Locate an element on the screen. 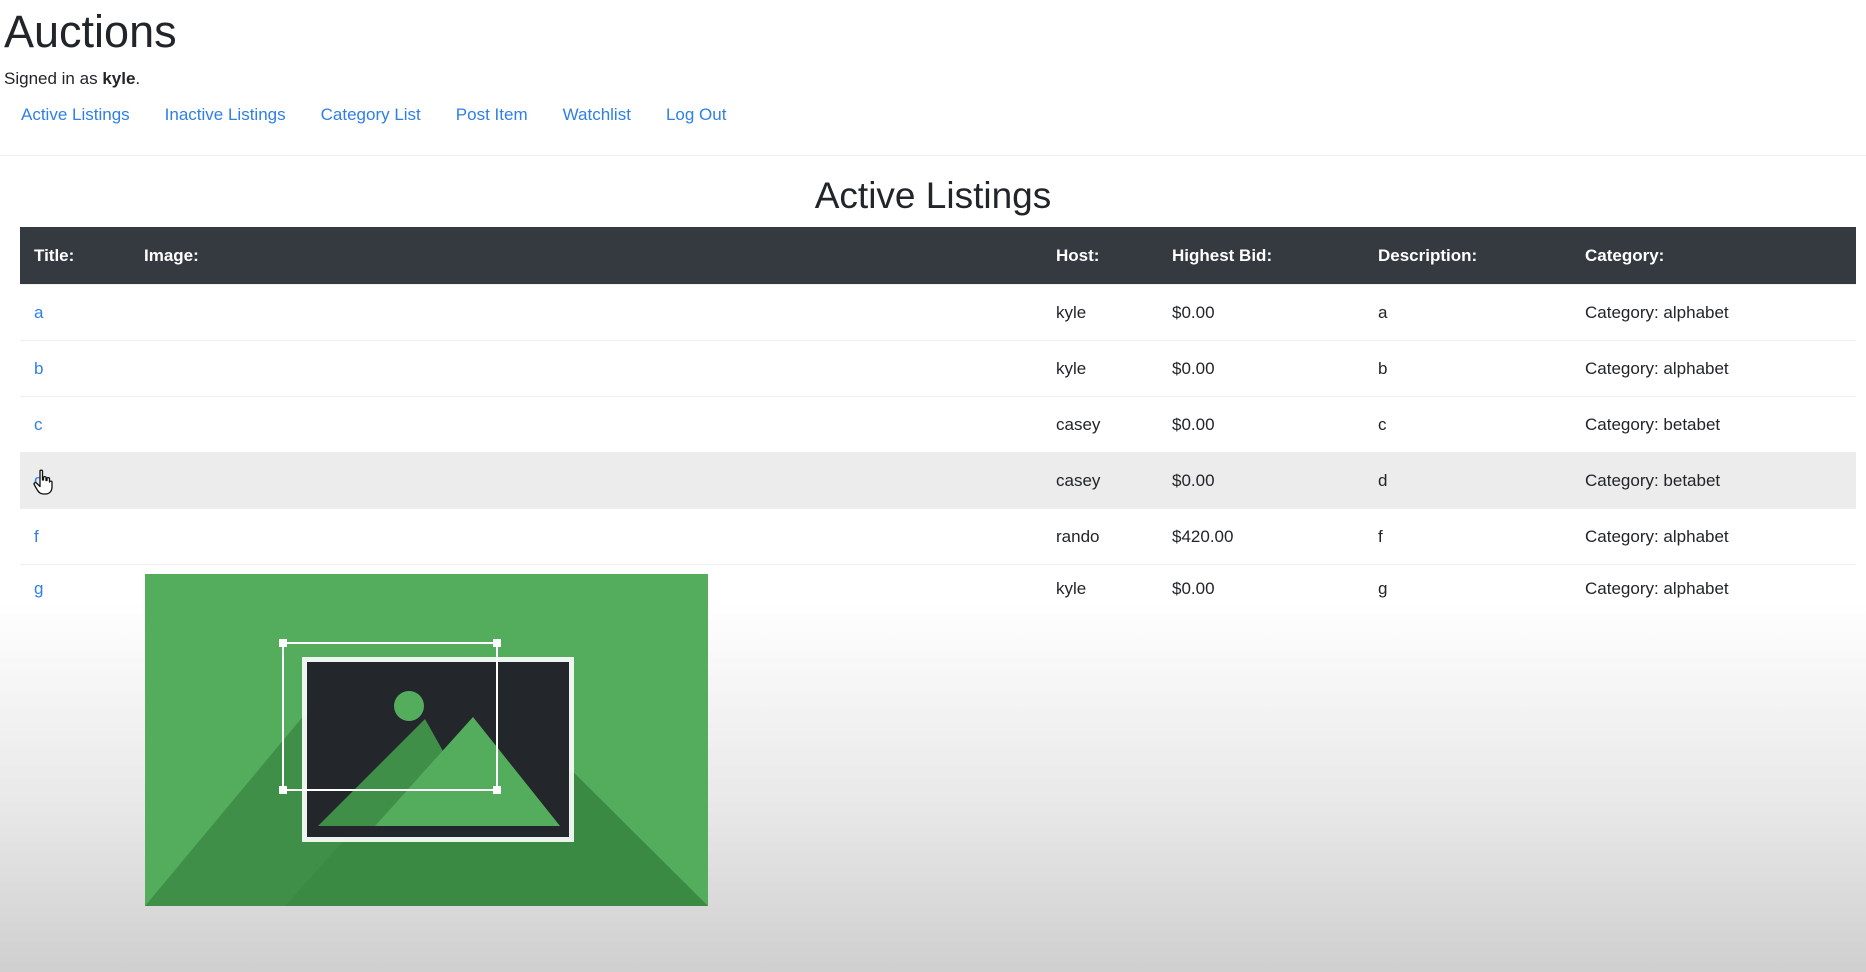 The height and width of the screenshot is (972, 1866). site-title: Auctions is located at coordinates (90, 31).